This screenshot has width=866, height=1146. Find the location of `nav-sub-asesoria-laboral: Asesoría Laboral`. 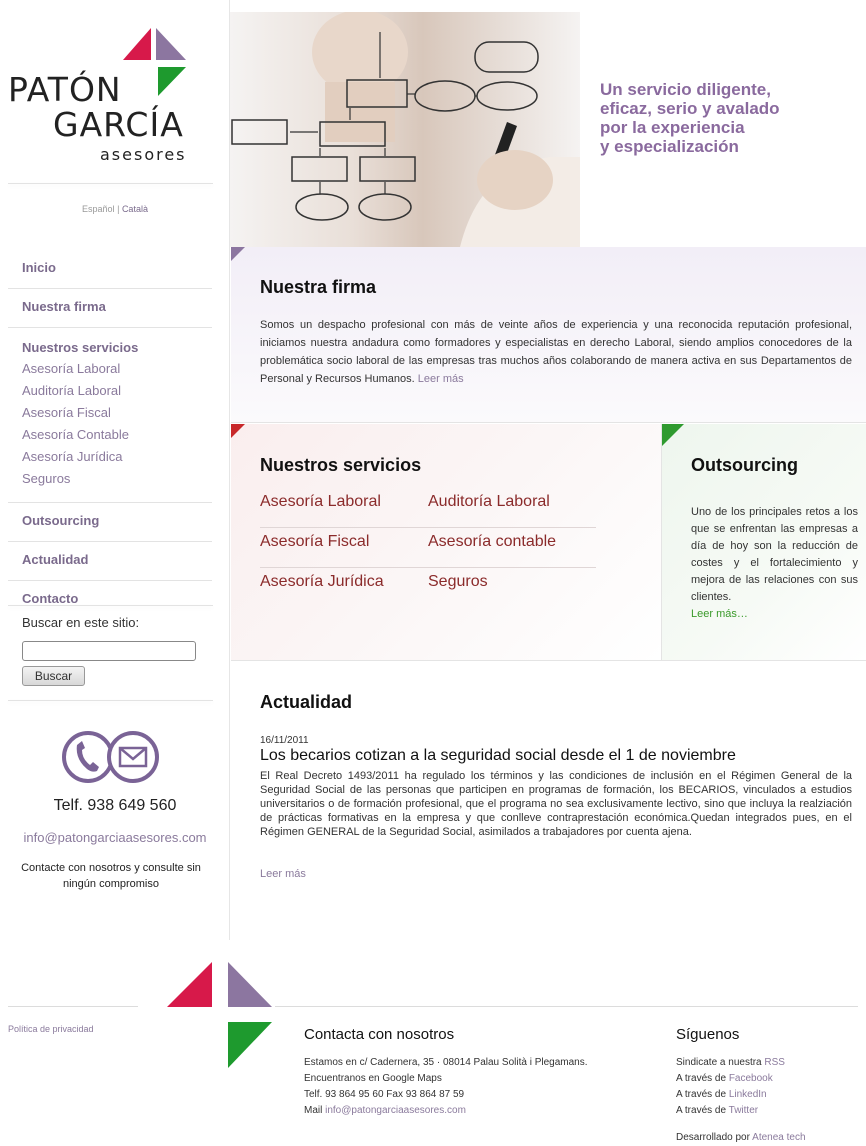

nav-sub-asesoria-laboral: Asesoría Laboral is located at coordinates (110, 369).